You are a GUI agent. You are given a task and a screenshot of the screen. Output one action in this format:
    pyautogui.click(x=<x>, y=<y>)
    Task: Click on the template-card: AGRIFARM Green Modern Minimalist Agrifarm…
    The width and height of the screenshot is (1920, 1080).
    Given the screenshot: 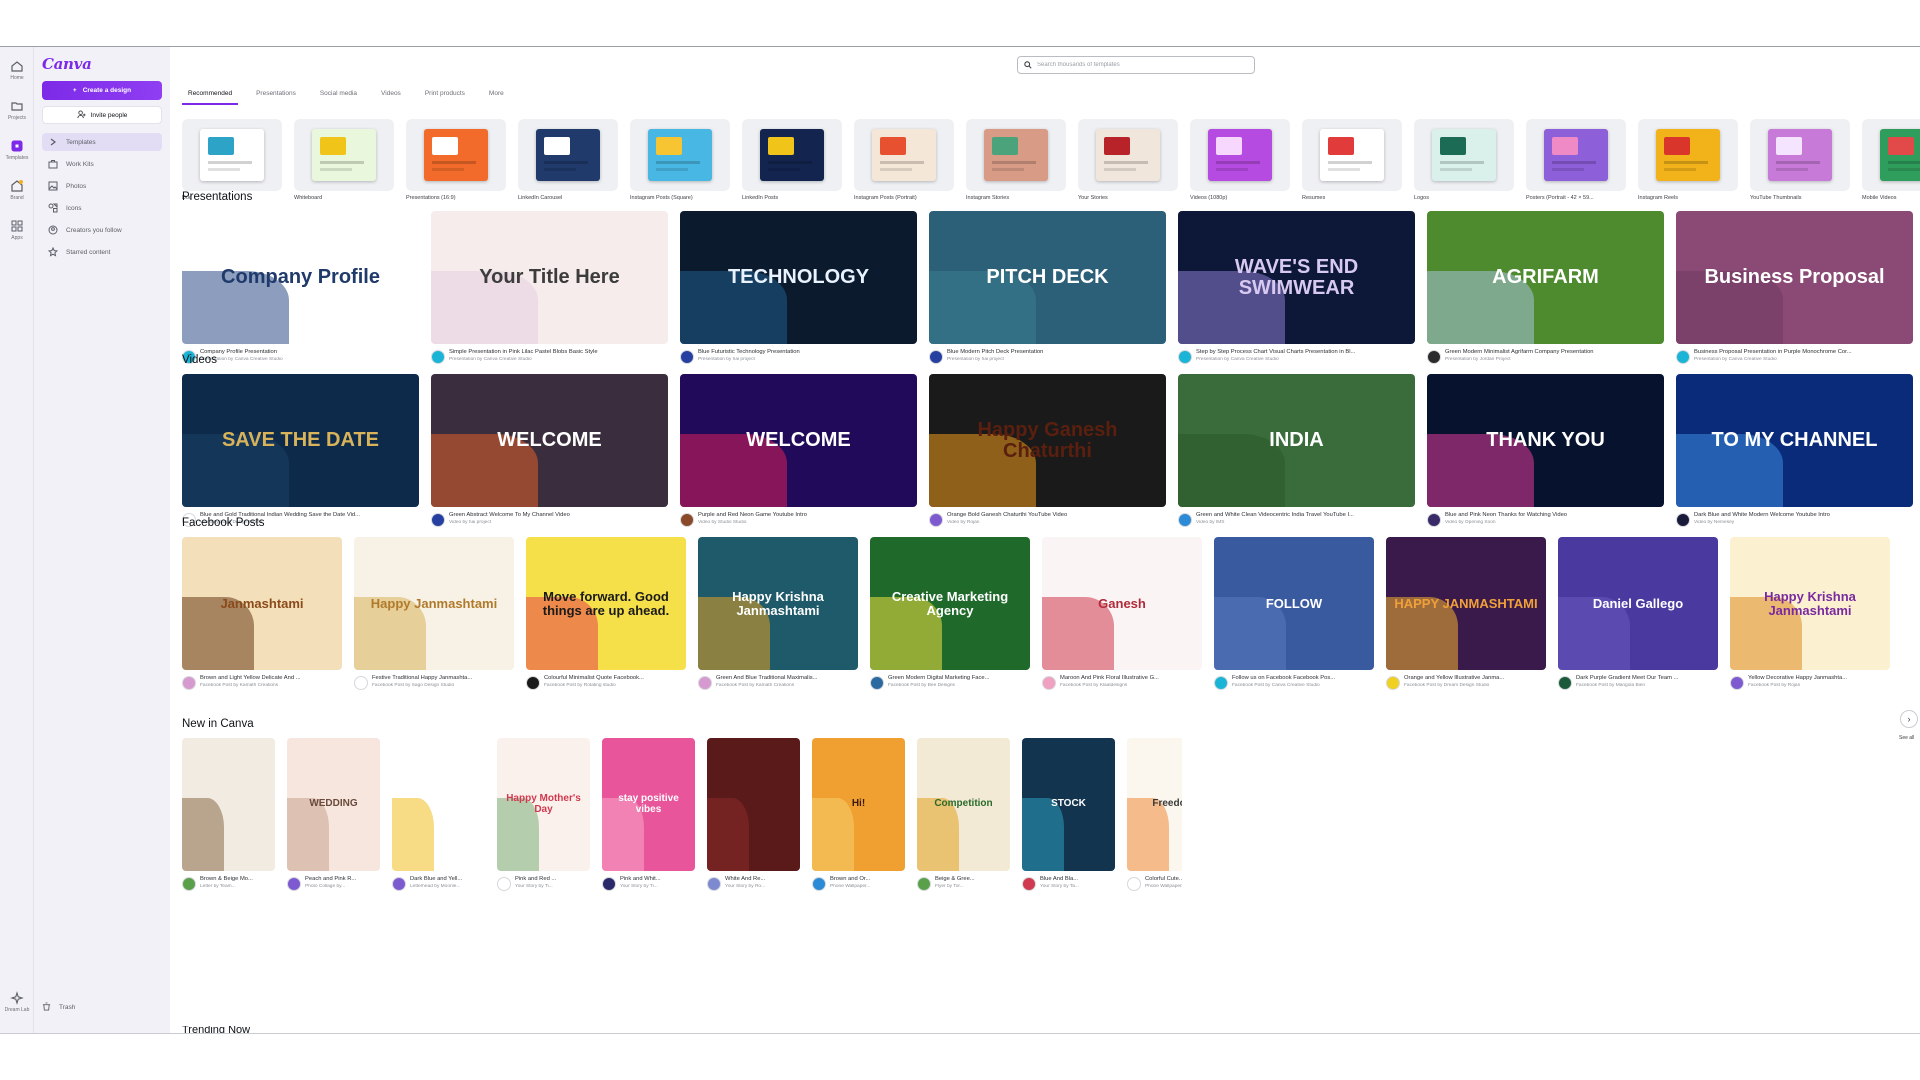 What is the action you would take?
    pyautogui.click(x=1545, y=287)
    